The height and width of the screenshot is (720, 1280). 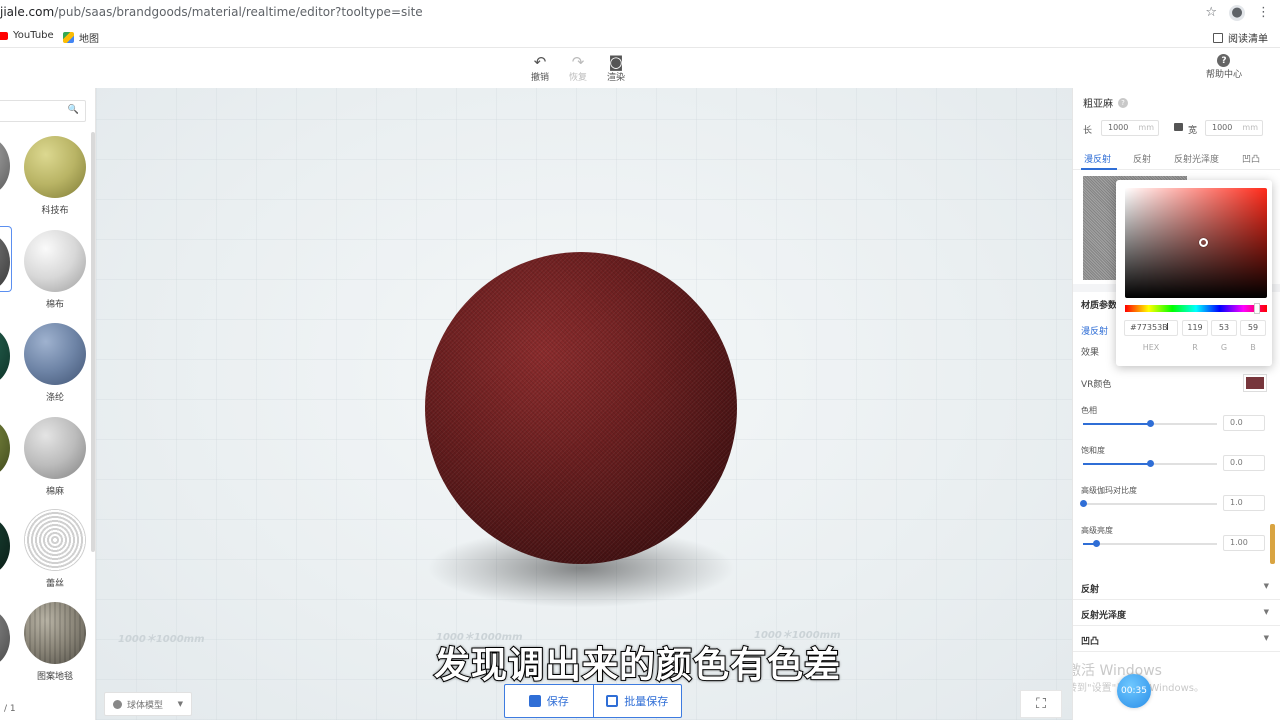 I want to click on save-button: 保存, so click(x=549, y=701).